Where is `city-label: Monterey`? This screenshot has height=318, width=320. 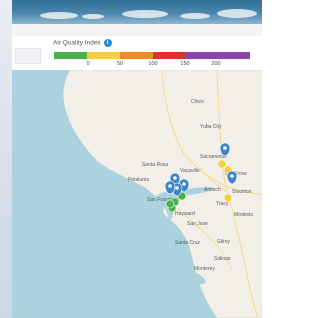 city-label: Monterey is located at coordinates (204, 269).